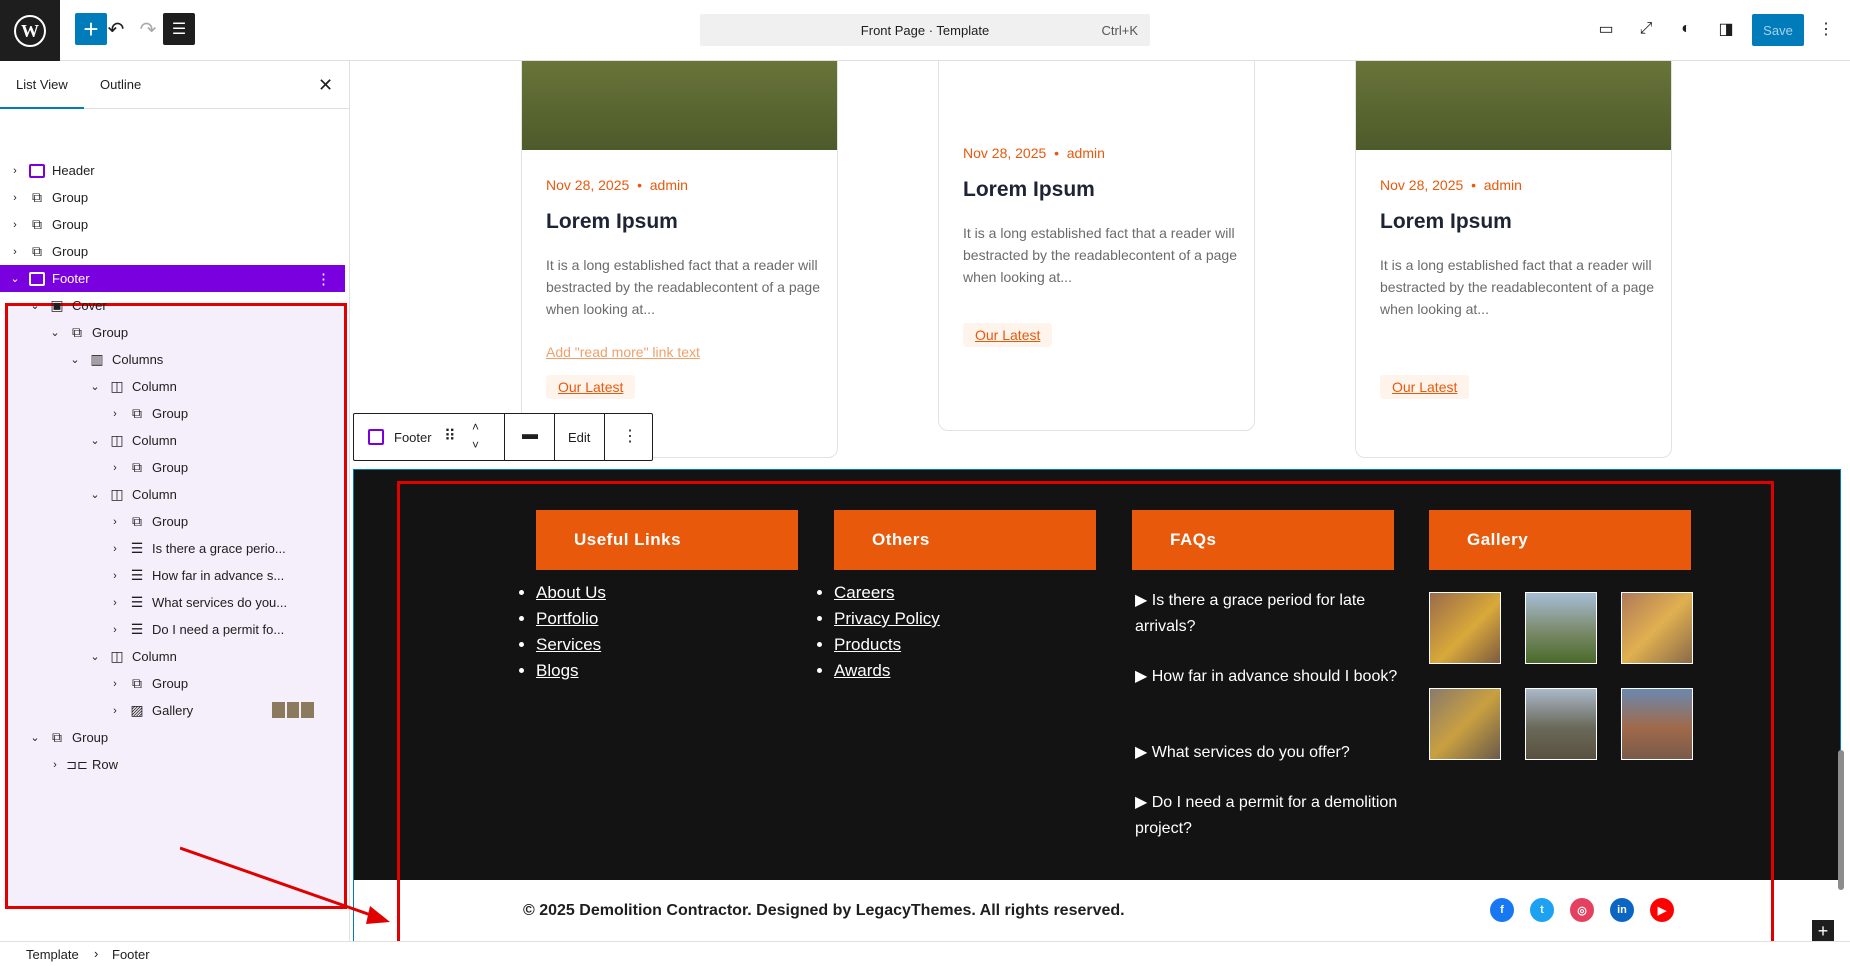  What do you see at coordinates (630, 436) in the screenshot?
I see `more-options-icon: ⋮` at bounding box center [630, 436].